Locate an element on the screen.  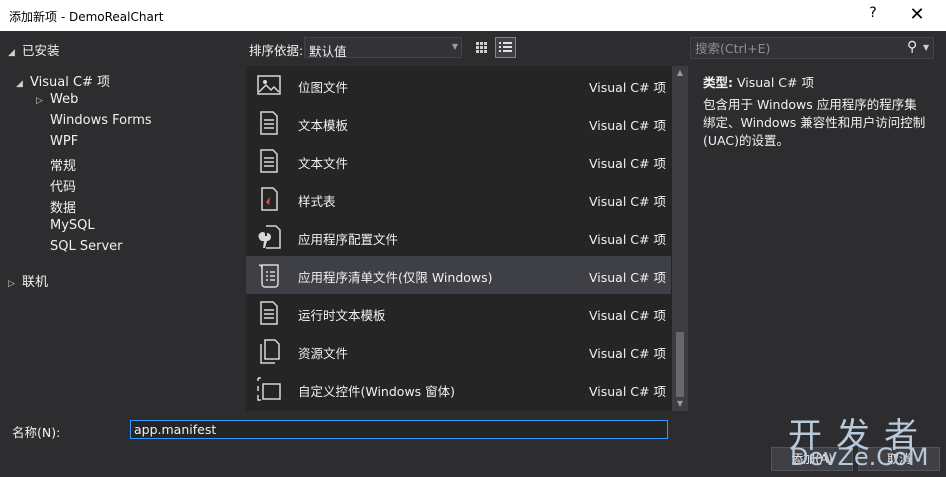
template-name: 应用程序清单文件(仅限 Windows) is located at coordinates (395, 277).